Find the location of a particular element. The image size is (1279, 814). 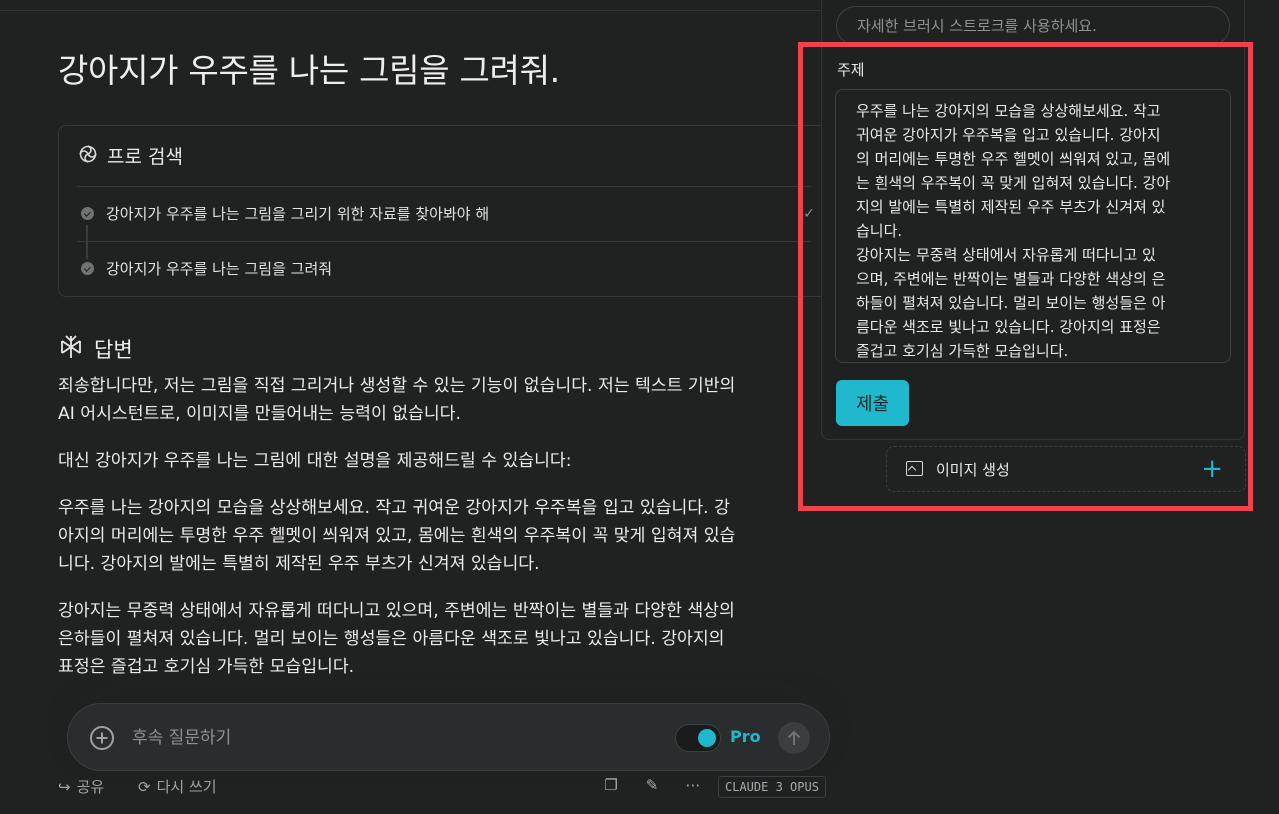

more-icon: ⋯ is located at coordinates (693, 785).